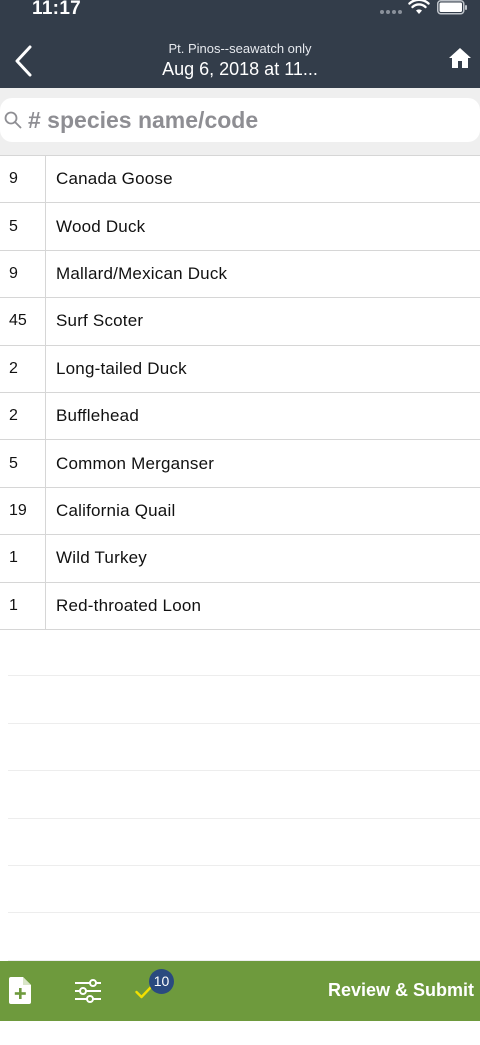 The height and width of the screenshot is (1045, 480). What do you see at coordinates (240, 274) in the screenshot?
I see `species-row: 9 Mallard/Mexican Duck` at bounding box center [240, 274].